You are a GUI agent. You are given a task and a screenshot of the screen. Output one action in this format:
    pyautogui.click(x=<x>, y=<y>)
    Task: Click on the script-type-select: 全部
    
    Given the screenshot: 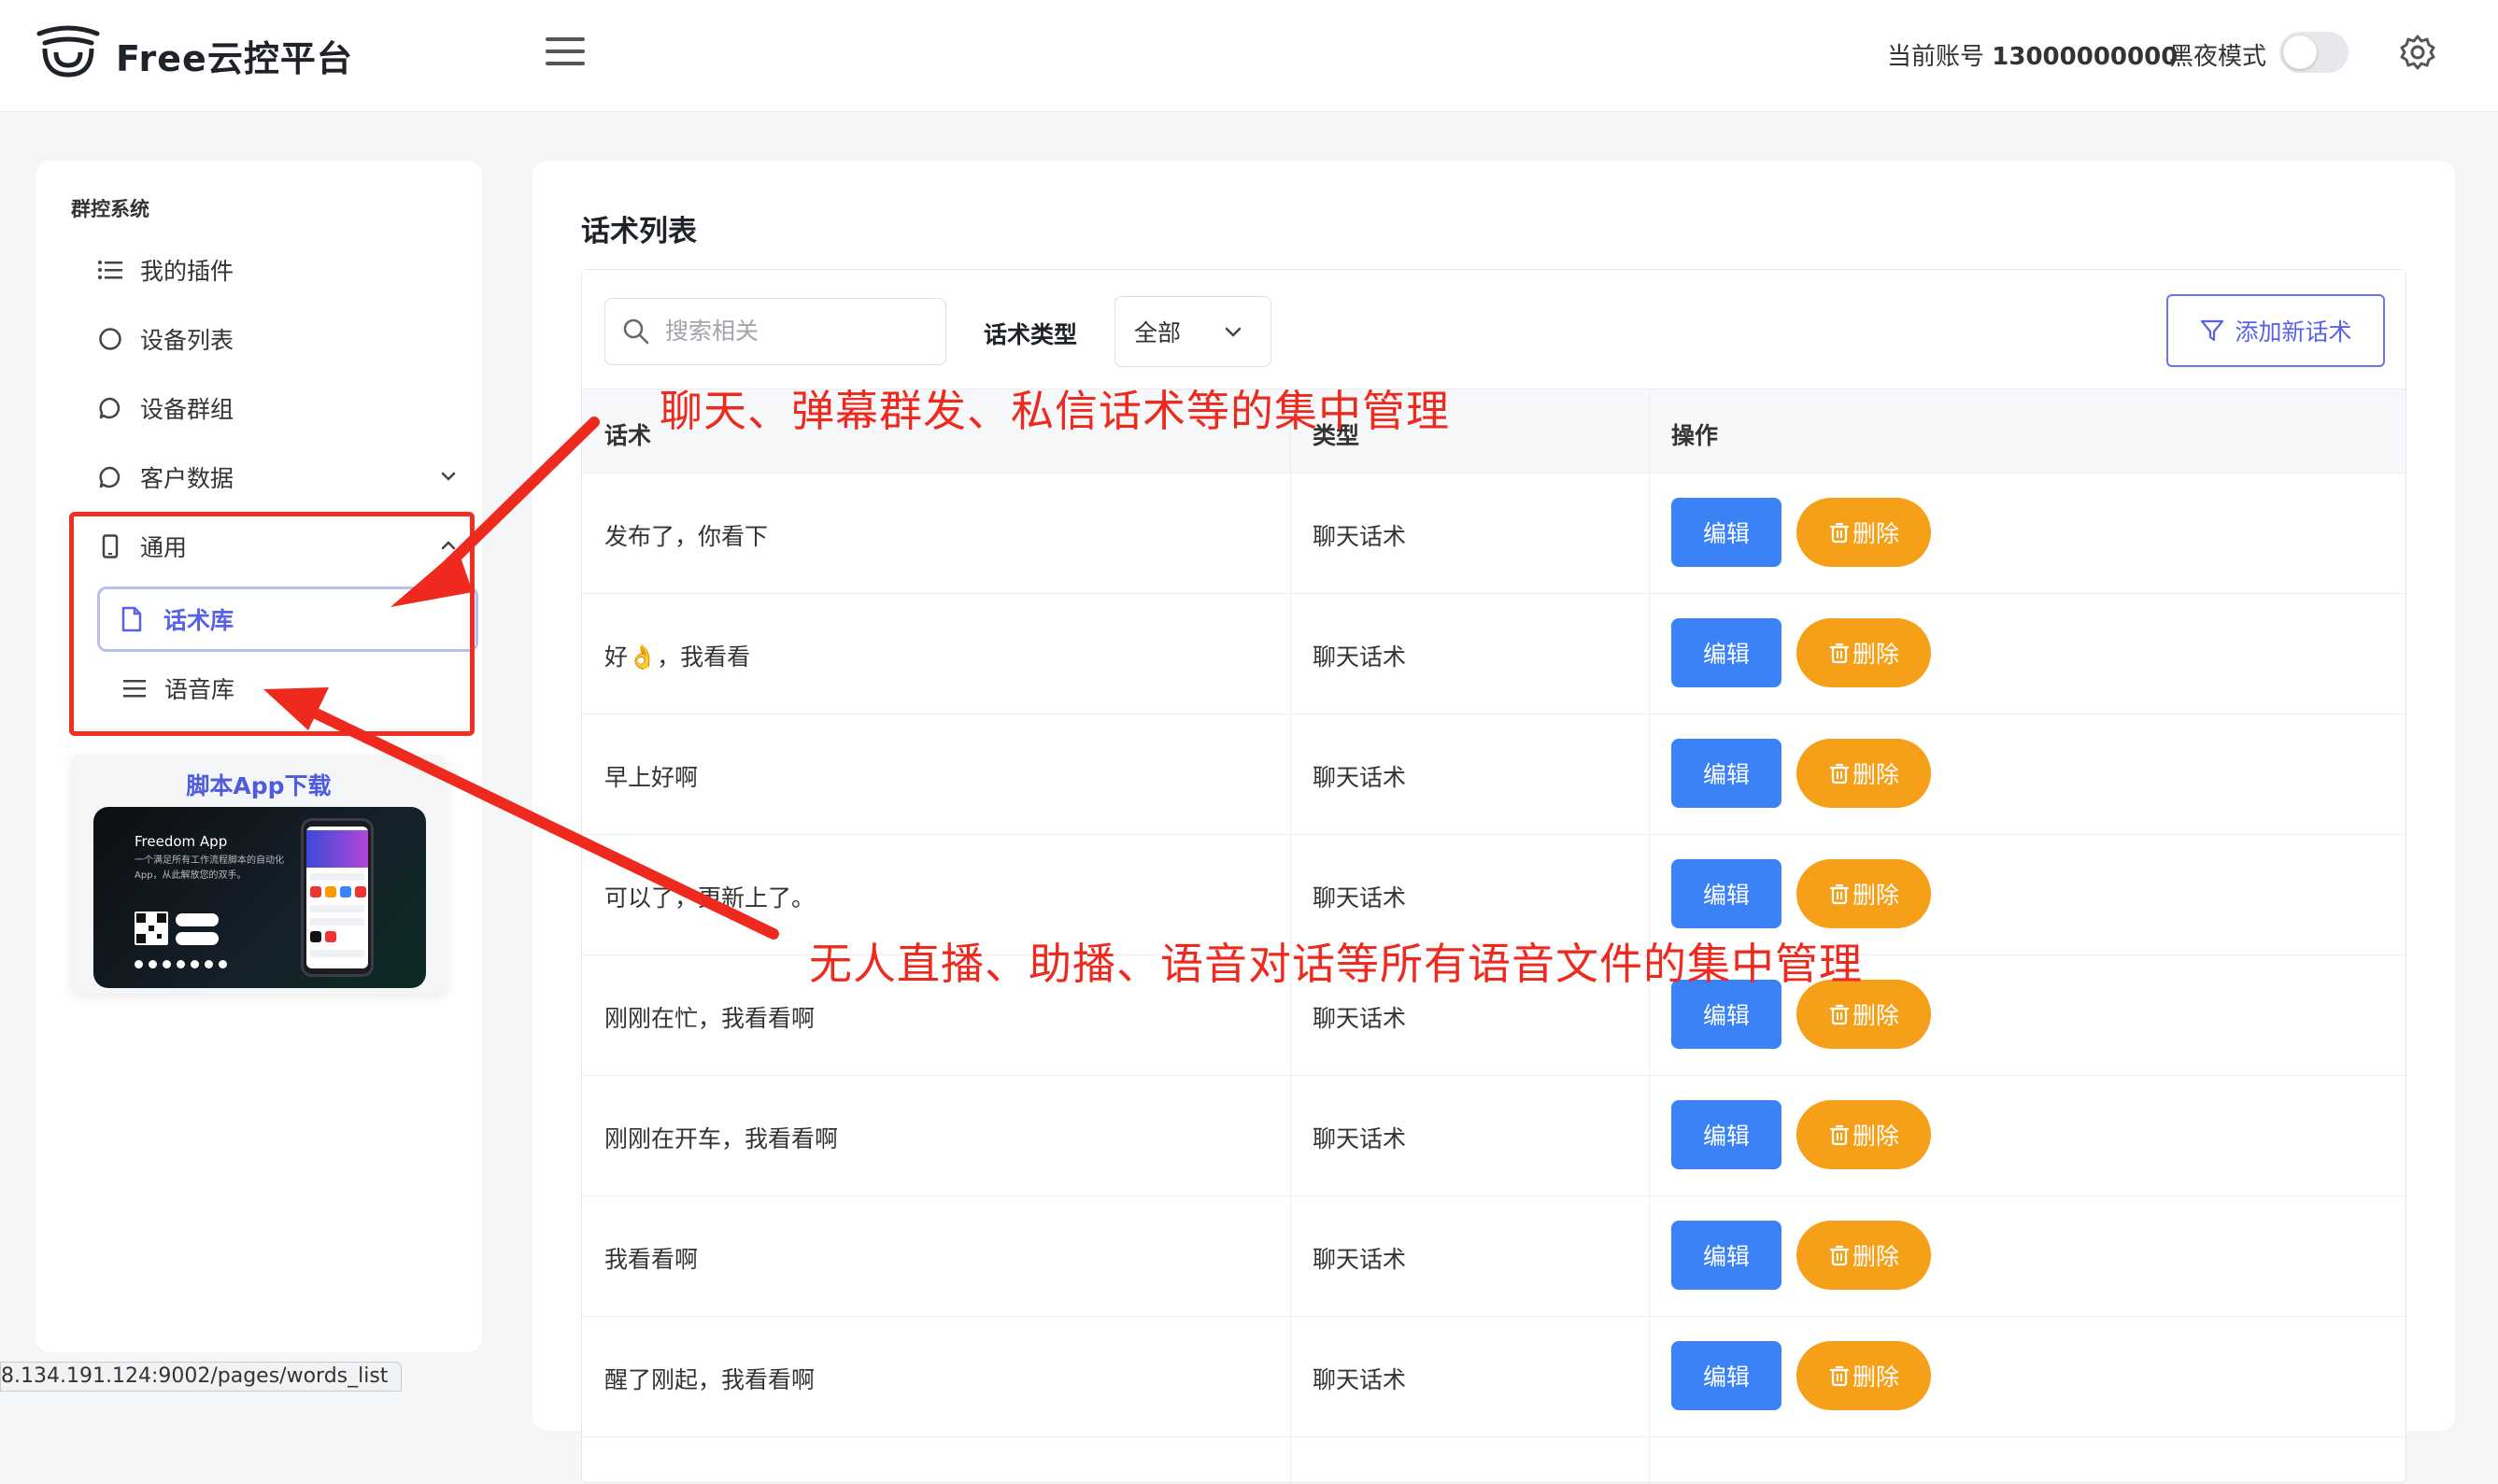 What is the action you would take?
    pyautogui.click(x=1193, y=331)
    